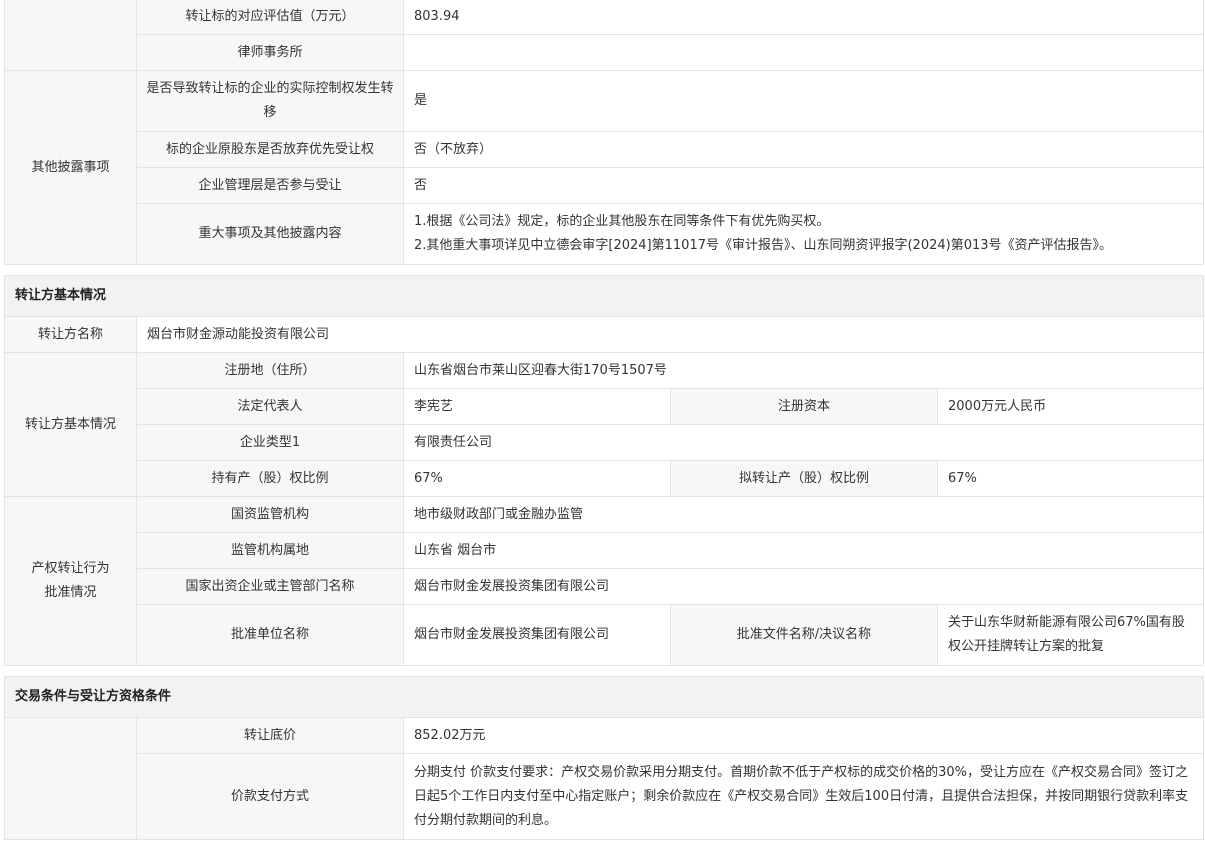 The image size is (1205, 841). Describe the element at coordinates (803, 735) in the screenshot. I see `reserve-price-value: 852.02万元` at that location.